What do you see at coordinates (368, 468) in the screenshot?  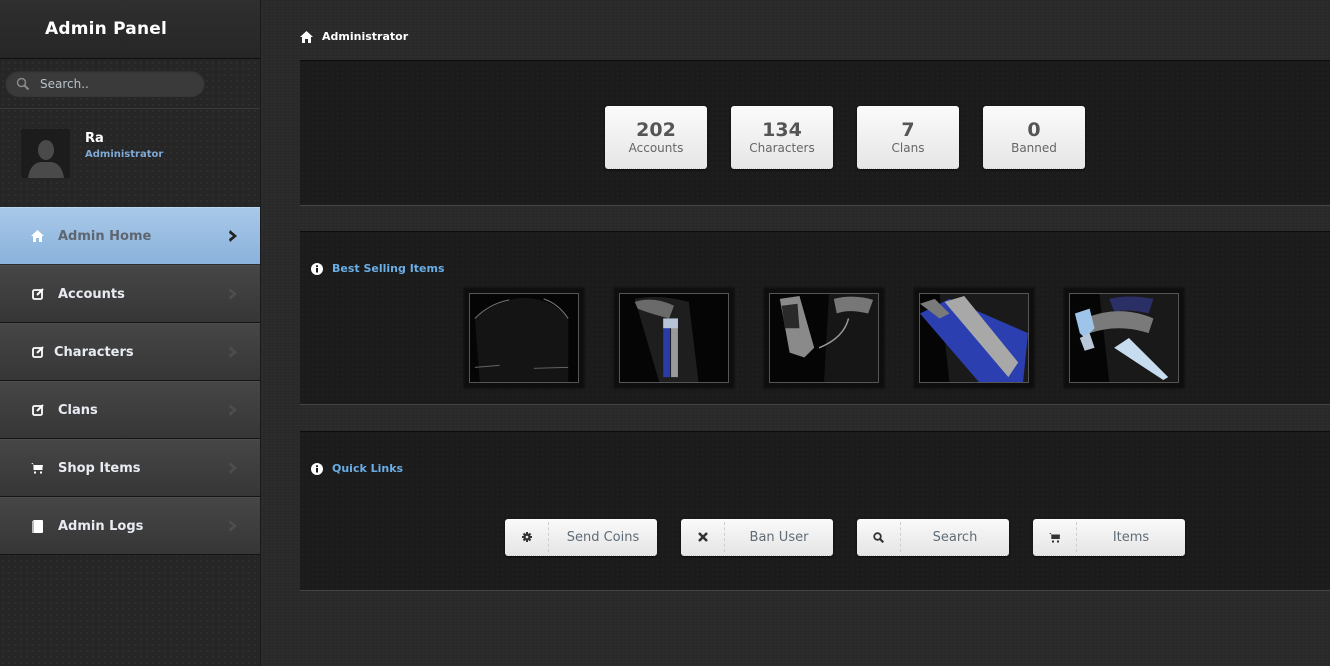 I see `section-title-label: Quick Links` at bounding box center [368, 468].